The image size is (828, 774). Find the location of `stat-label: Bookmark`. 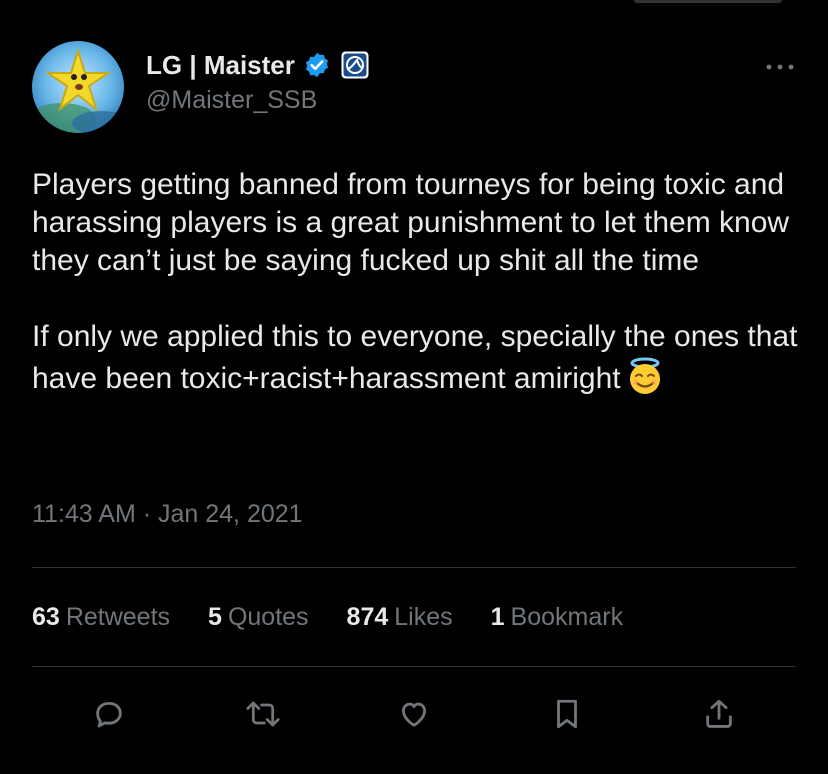

stat-label: Bookmark is located at coordinates (567, 616).